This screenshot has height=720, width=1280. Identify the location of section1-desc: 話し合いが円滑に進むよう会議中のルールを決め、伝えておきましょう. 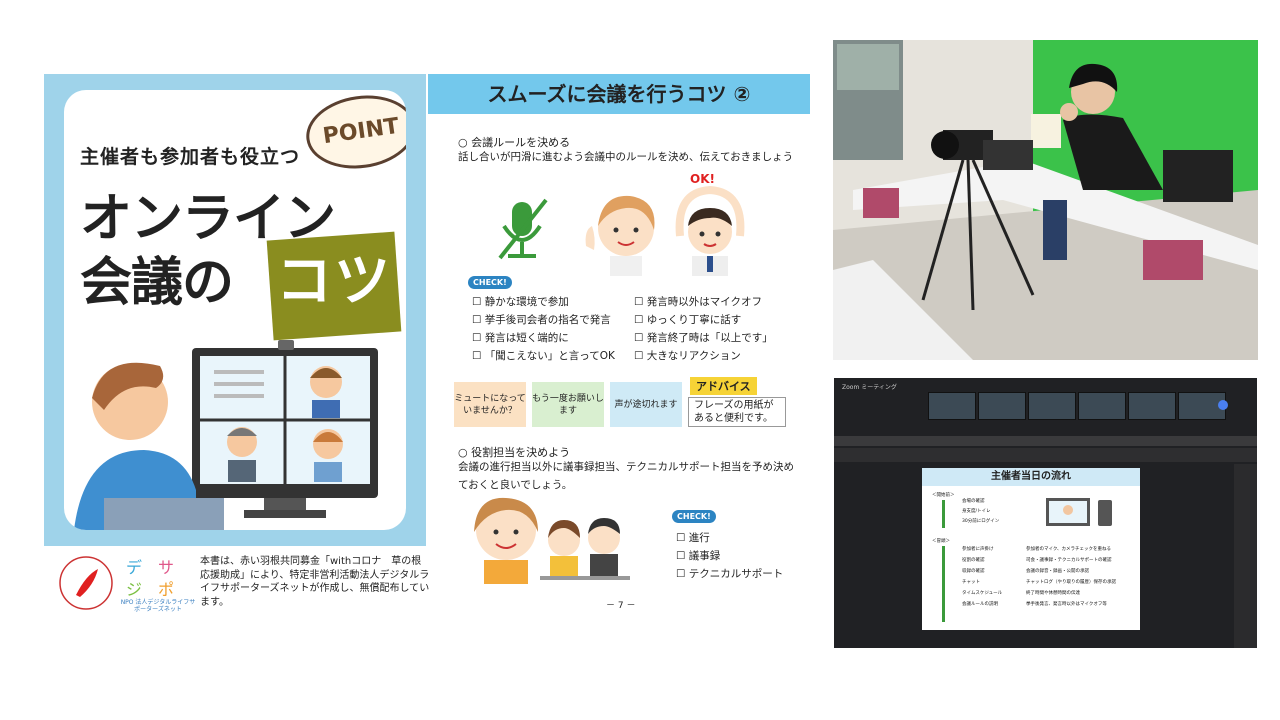
(626, 157).